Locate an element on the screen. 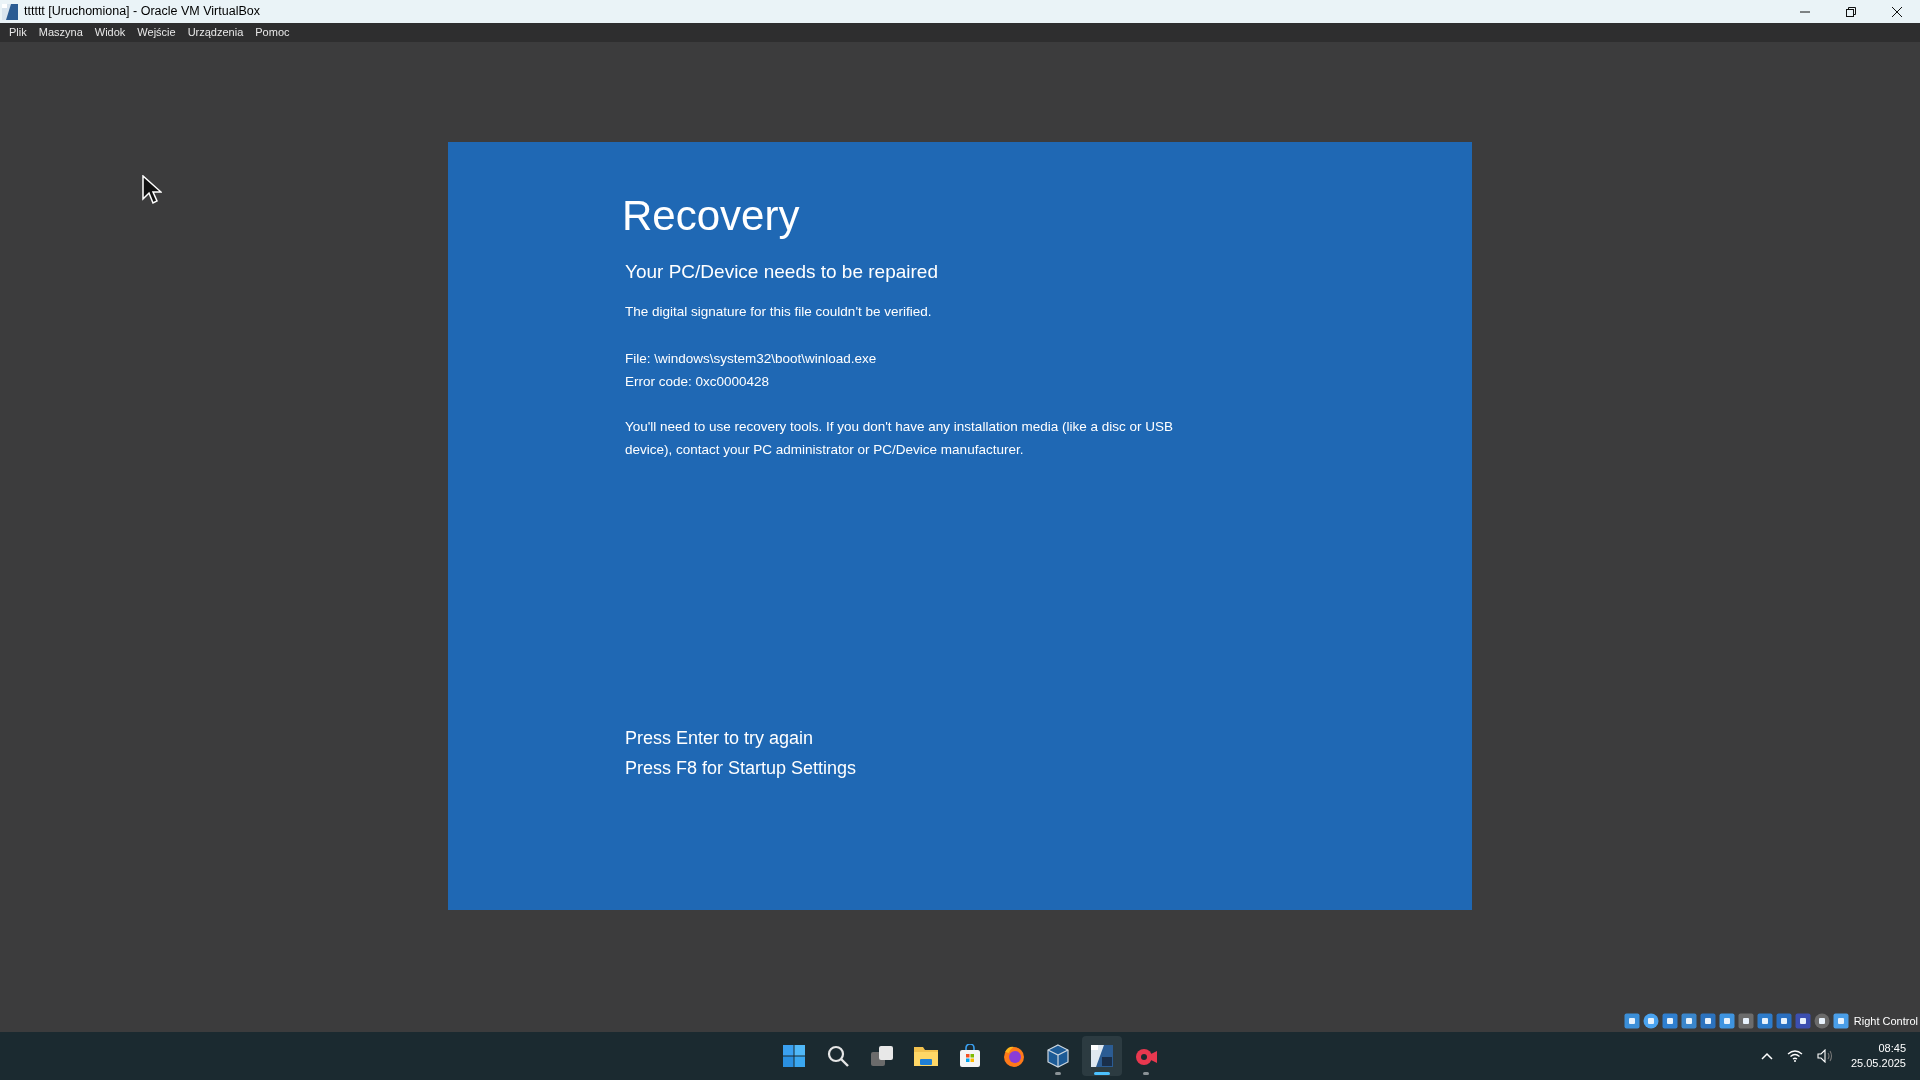 This screenshot has height=1080, width=1920. error-heading: Your PC/Device needs to be repaired is located at coordinates (782, 272).